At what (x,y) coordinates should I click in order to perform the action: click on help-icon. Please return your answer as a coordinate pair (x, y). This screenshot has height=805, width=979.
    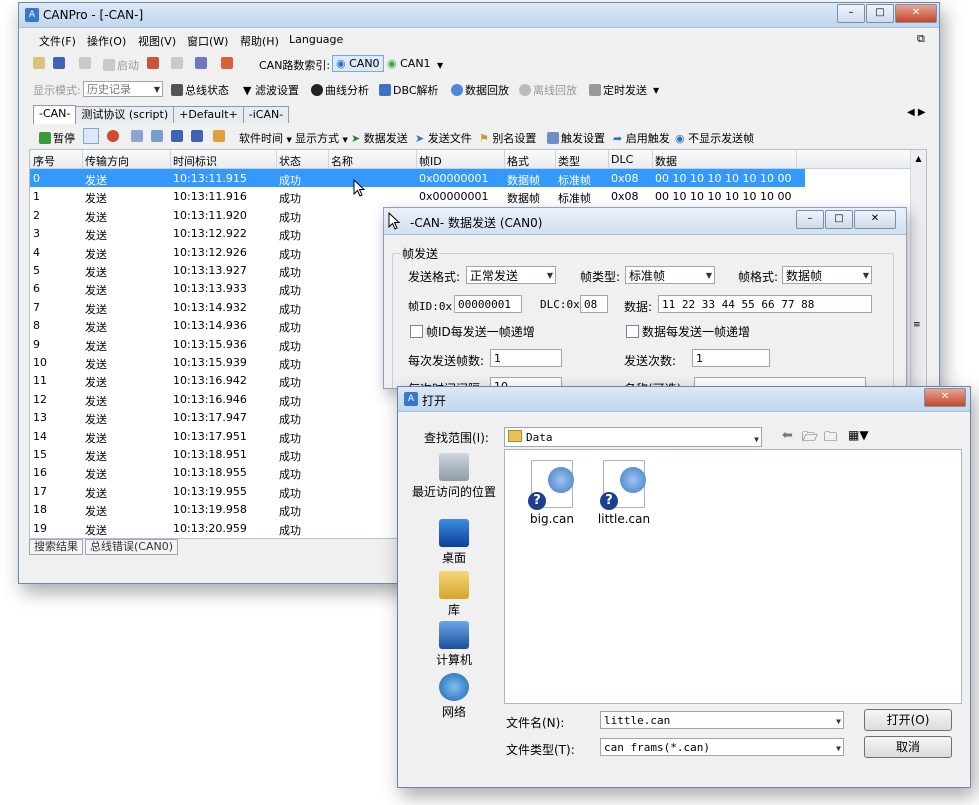
    Looking at the image, I should click on (228, 63).